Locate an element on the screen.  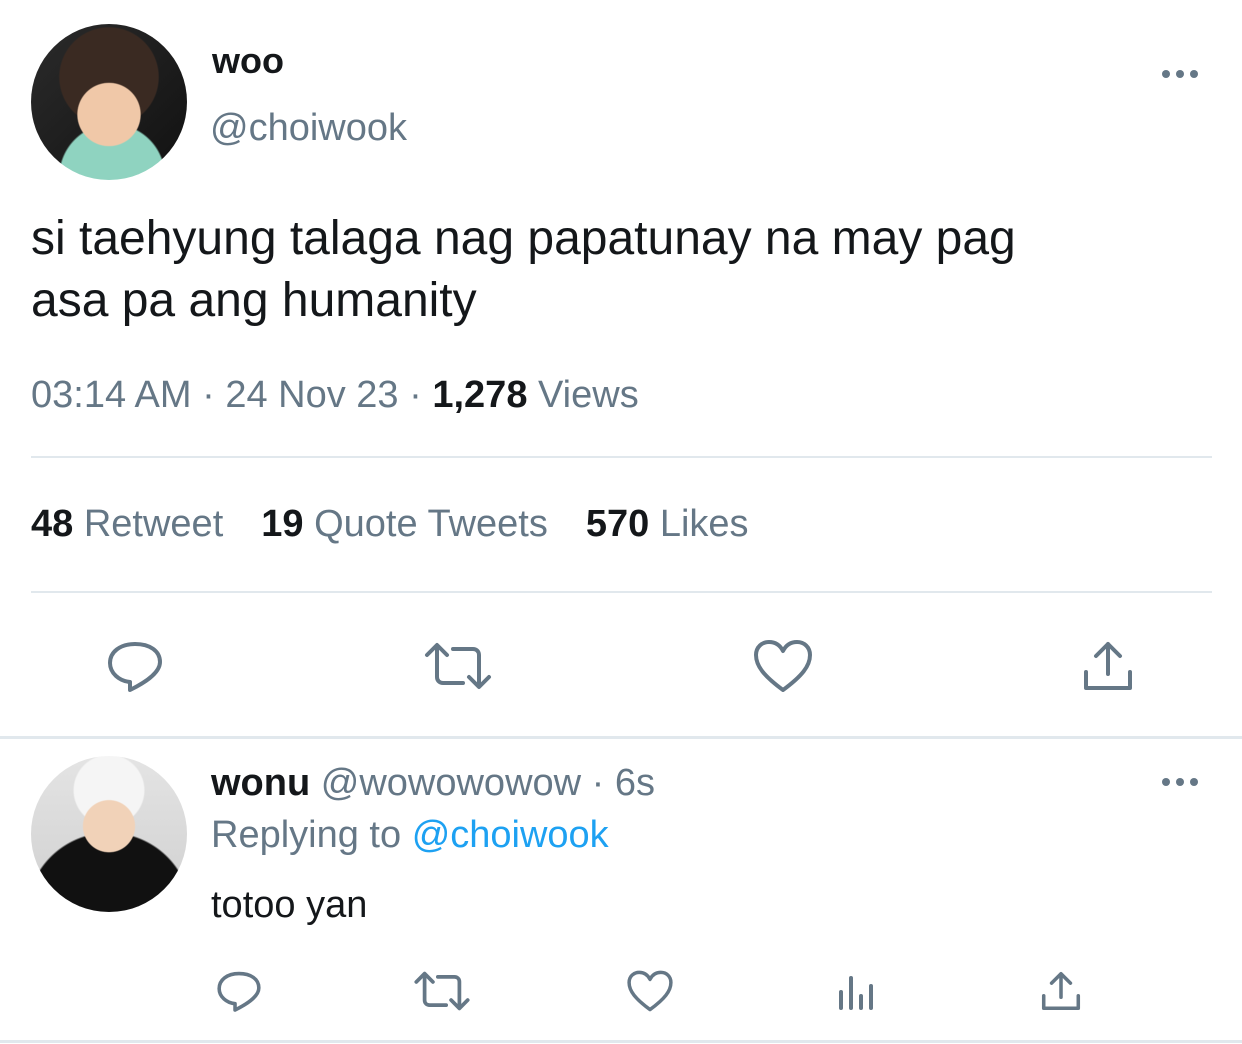
likes-count: 570 is located at coordinates (617, 524).